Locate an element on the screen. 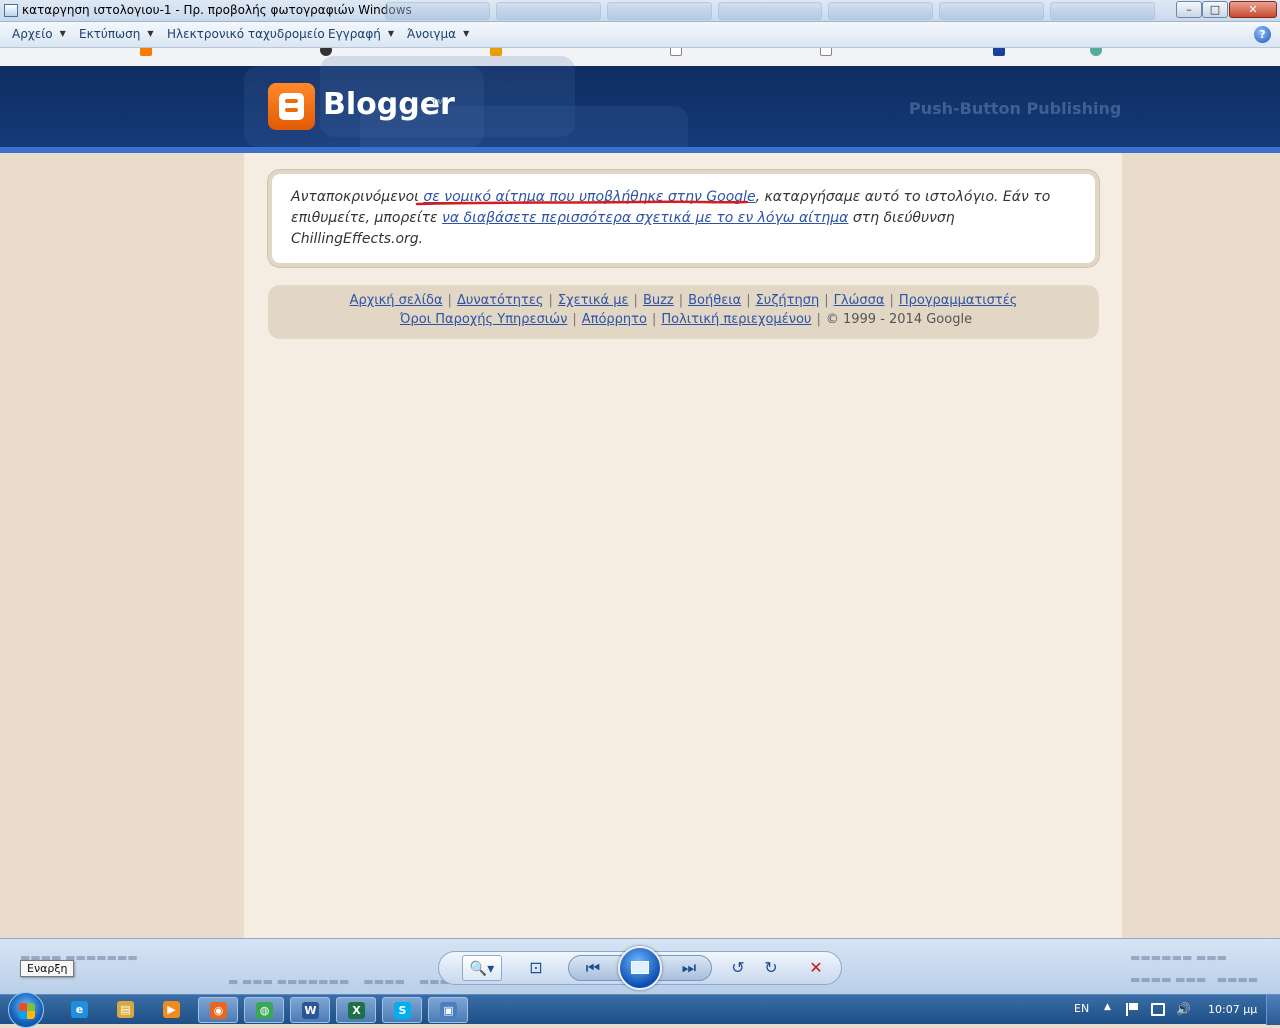  footer-link: Γλώσσα is located at coordinates (859, 300).